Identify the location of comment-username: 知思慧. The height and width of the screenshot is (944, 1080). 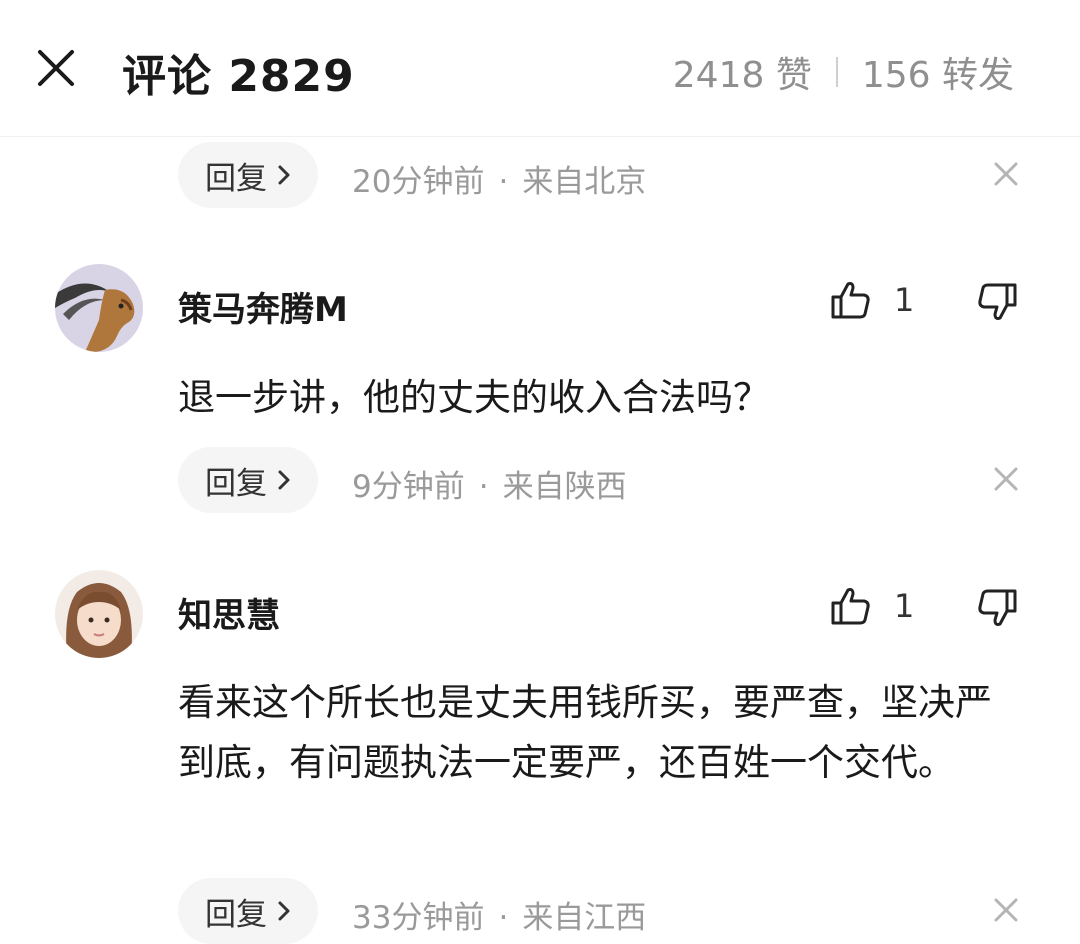
(229, 612).